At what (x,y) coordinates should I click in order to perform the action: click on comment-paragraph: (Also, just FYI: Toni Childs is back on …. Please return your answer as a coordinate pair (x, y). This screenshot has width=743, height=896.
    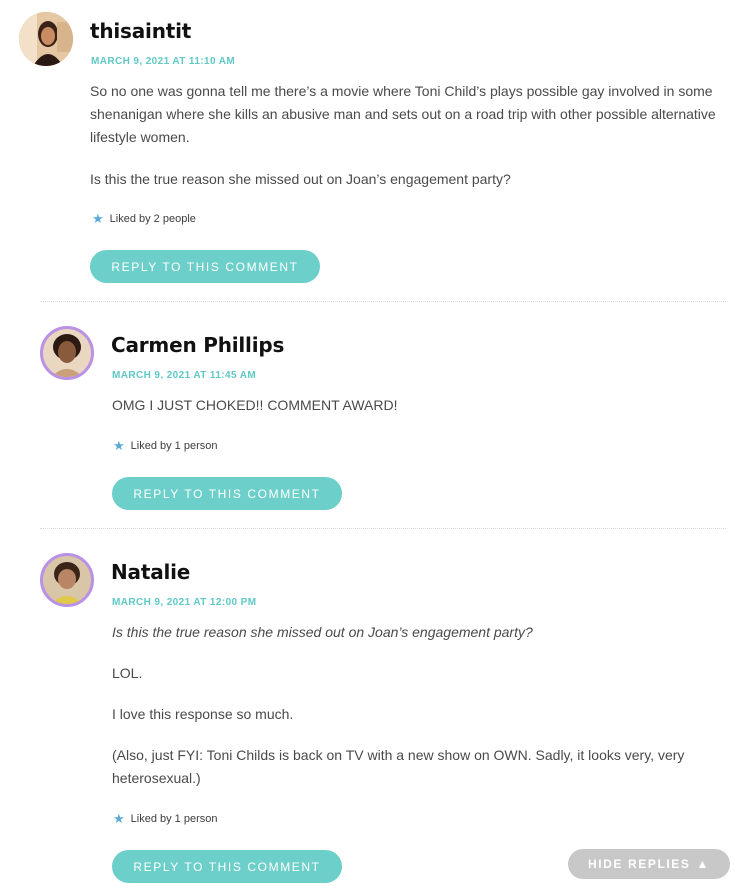
    Looking at the image, I should click on (398, 766).